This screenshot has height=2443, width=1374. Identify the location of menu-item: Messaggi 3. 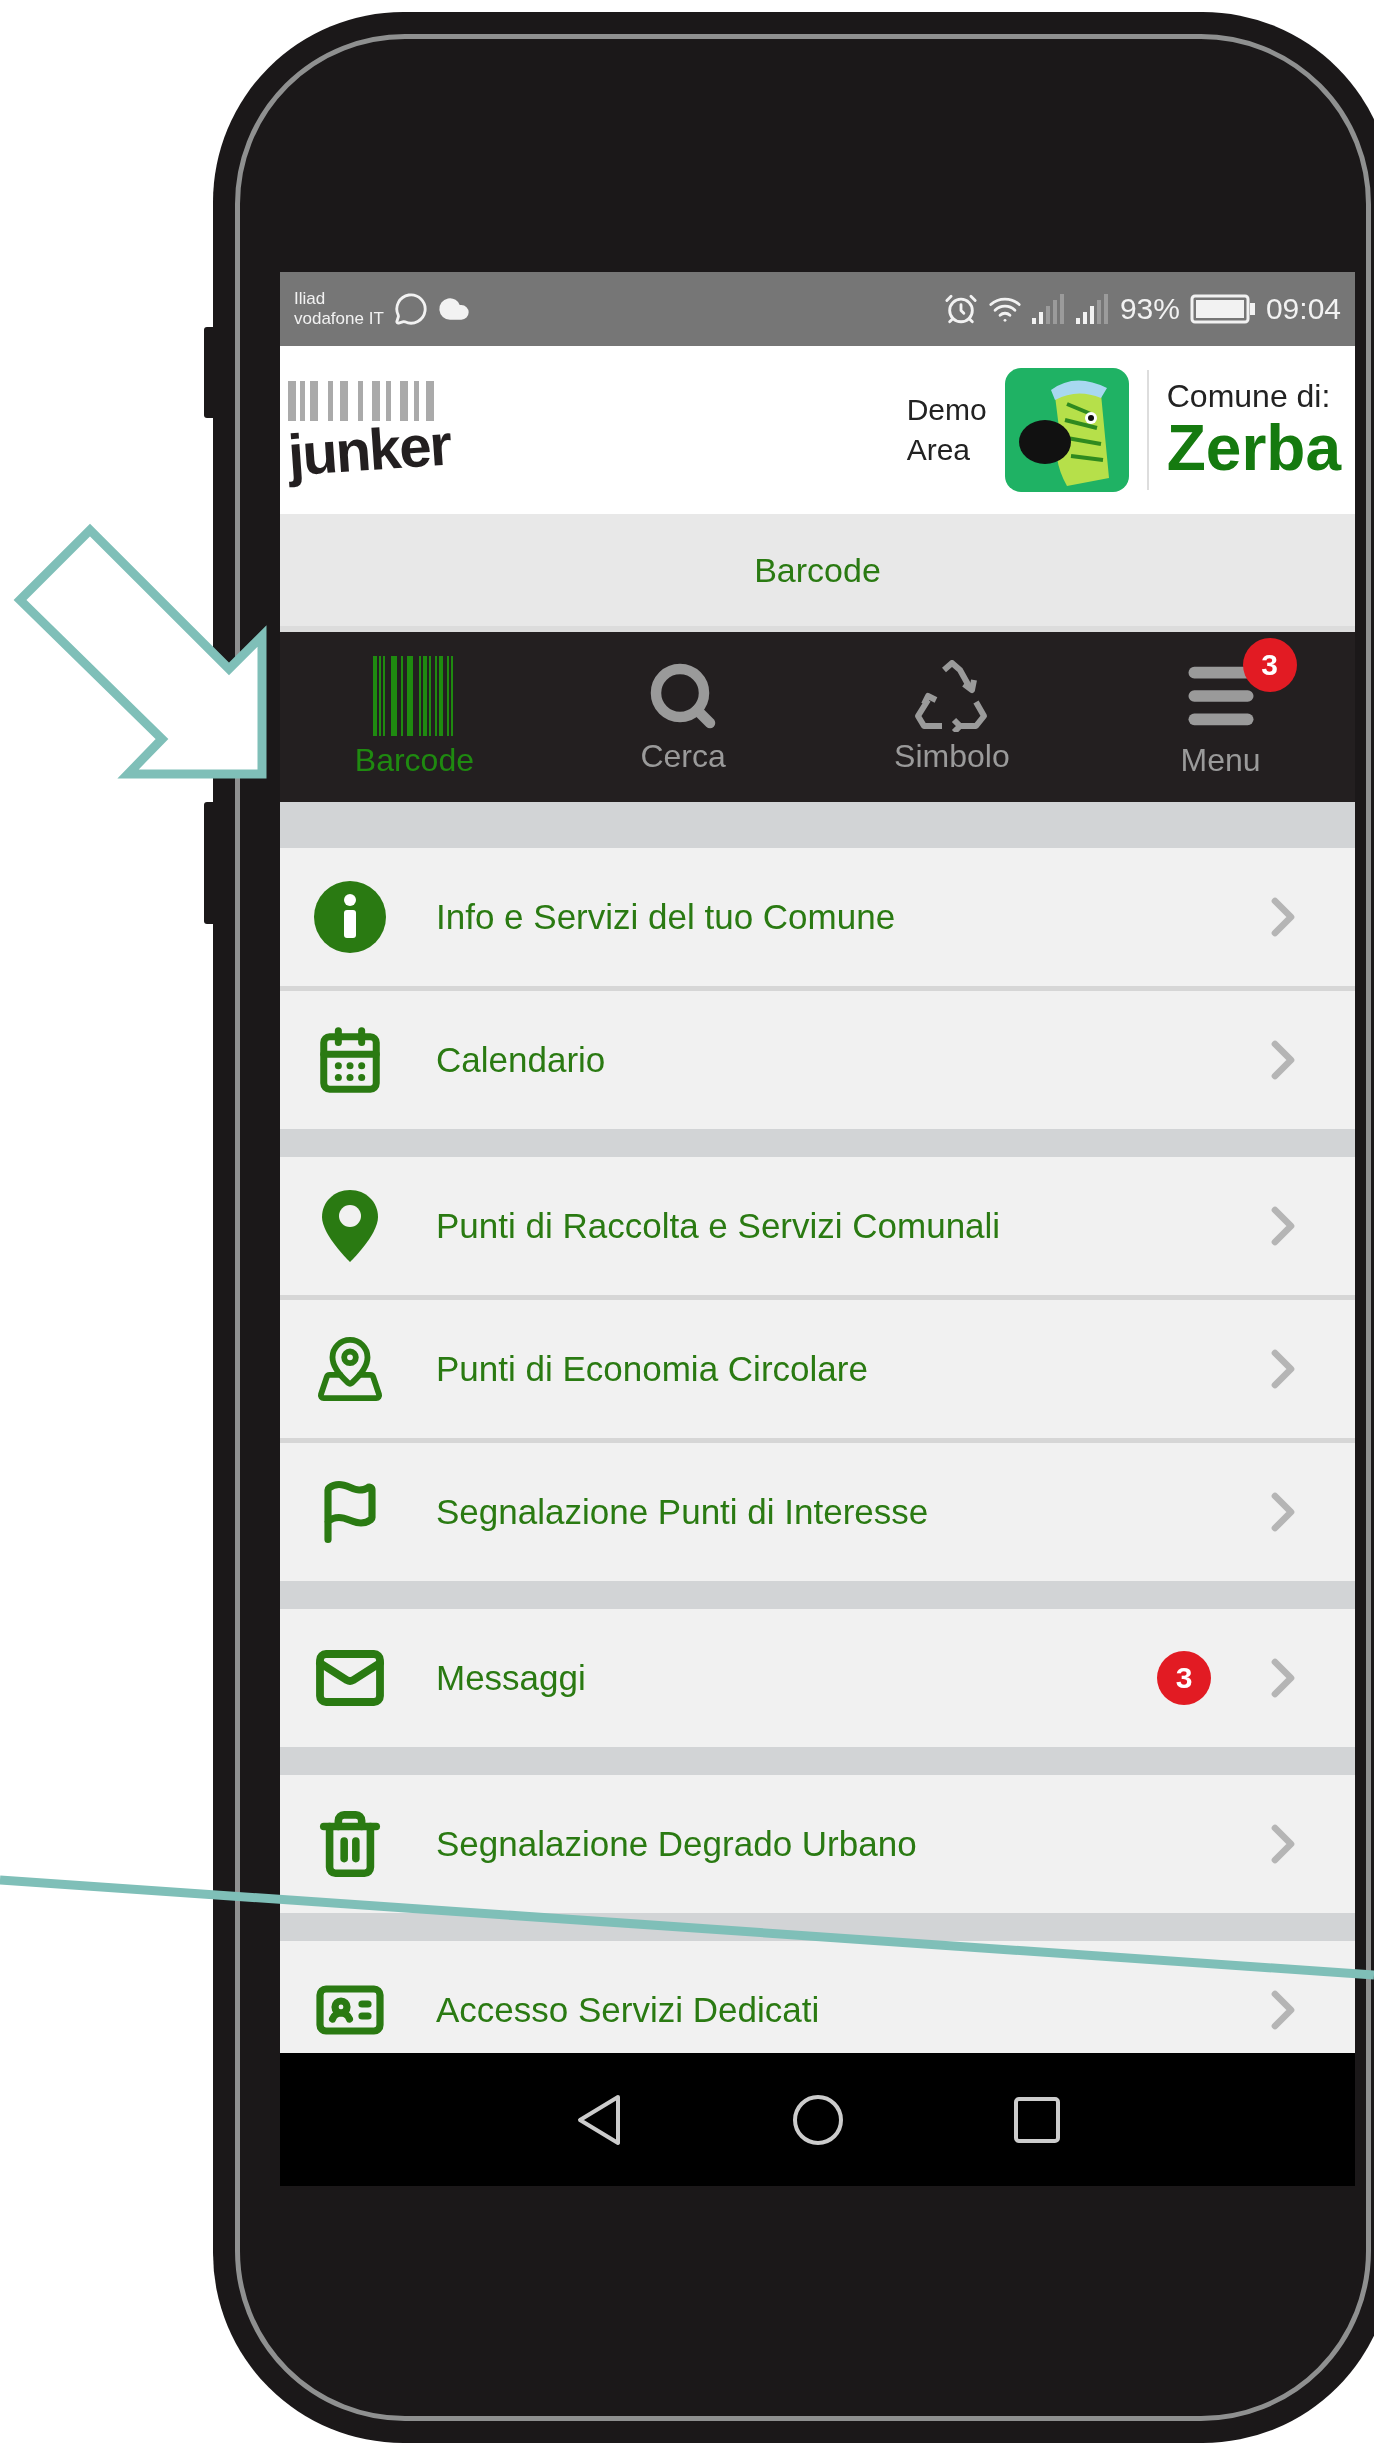
(817, 1678).